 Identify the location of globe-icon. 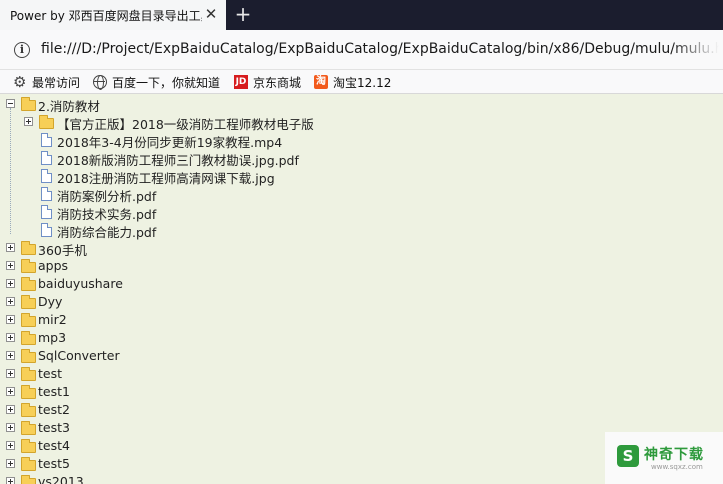
(100, 82).